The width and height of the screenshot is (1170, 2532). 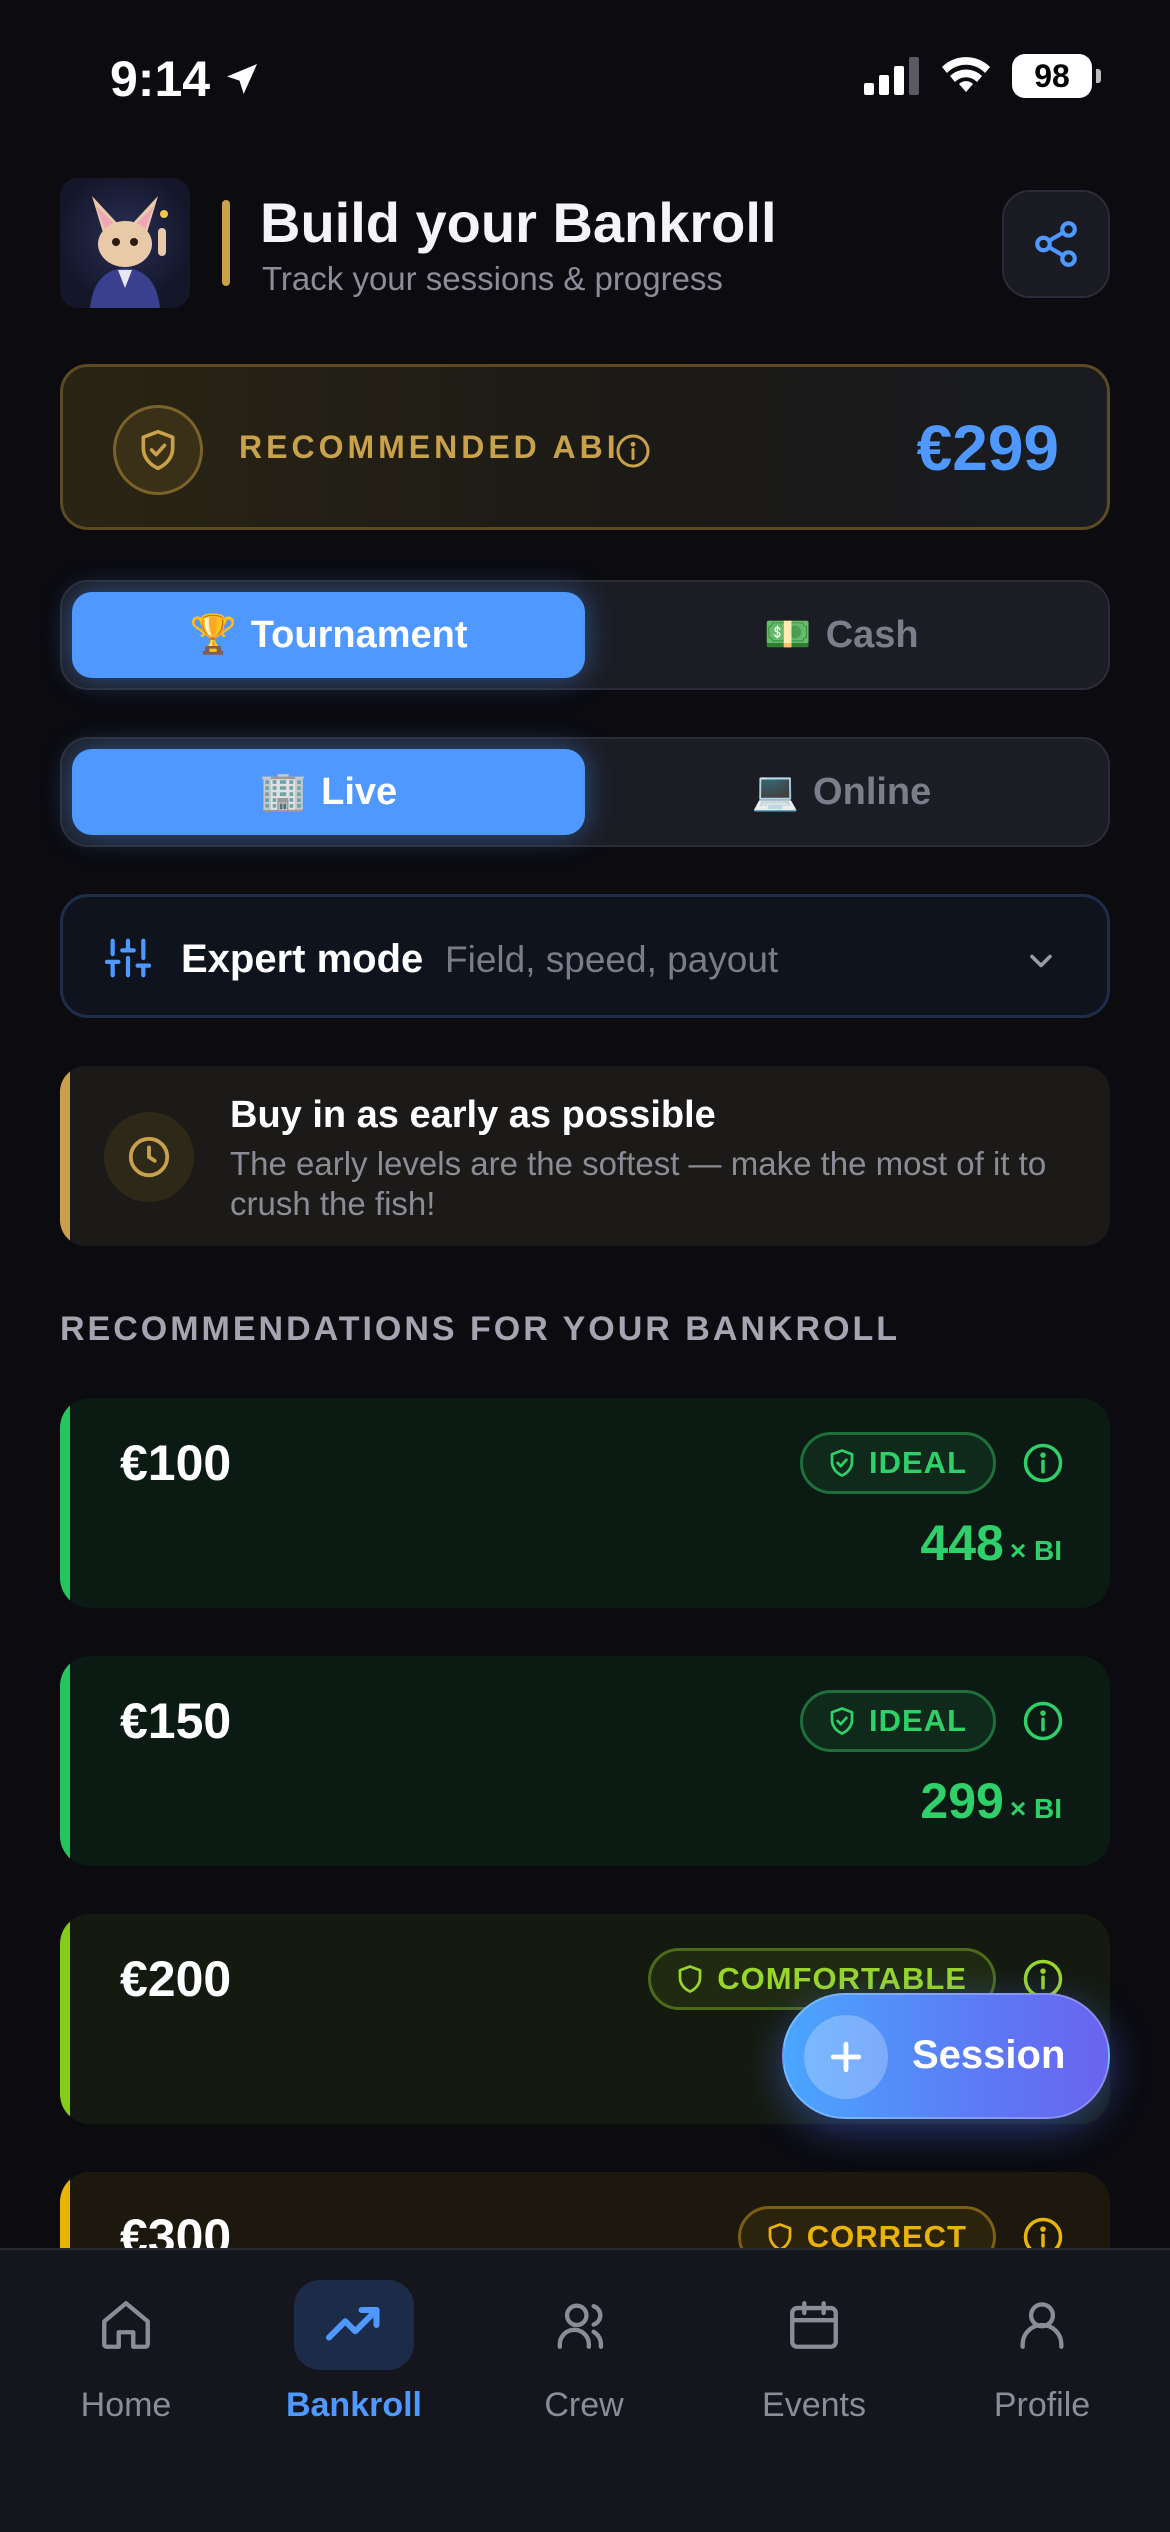 I want to click on recommendation-amount: €150, so click(x=176, y=1721).